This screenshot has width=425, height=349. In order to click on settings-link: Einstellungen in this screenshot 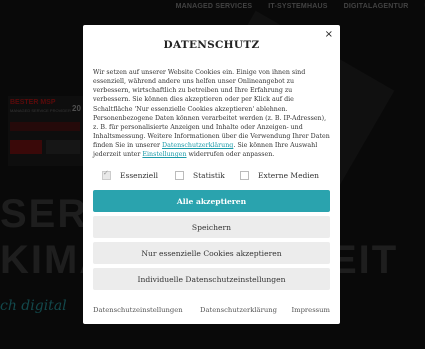, I will do `click(164, 154)`.